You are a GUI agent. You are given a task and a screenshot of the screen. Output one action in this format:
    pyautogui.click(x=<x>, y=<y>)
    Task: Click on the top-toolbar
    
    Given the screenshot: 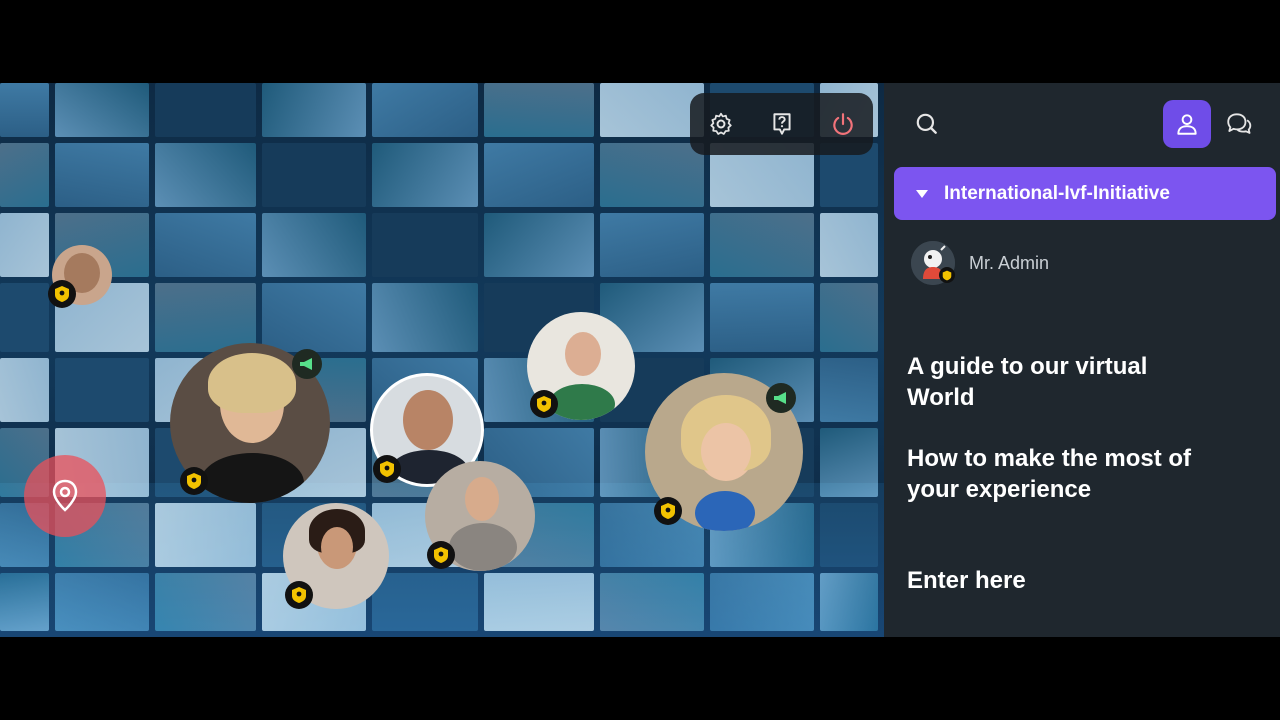 What is the action you would take?
    pyautogui.click(x=781, y=124)
    